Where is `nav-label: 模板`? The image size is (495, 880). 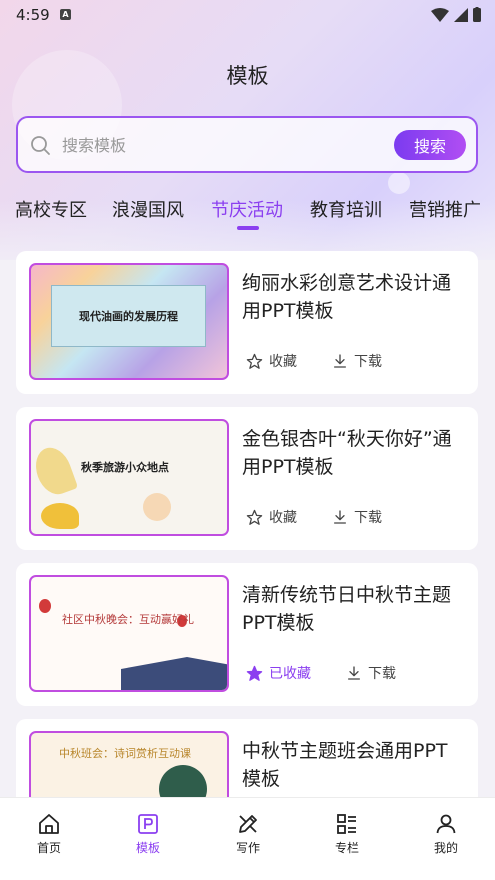 nav-label: 模板 is located at coordinates (147, 848).